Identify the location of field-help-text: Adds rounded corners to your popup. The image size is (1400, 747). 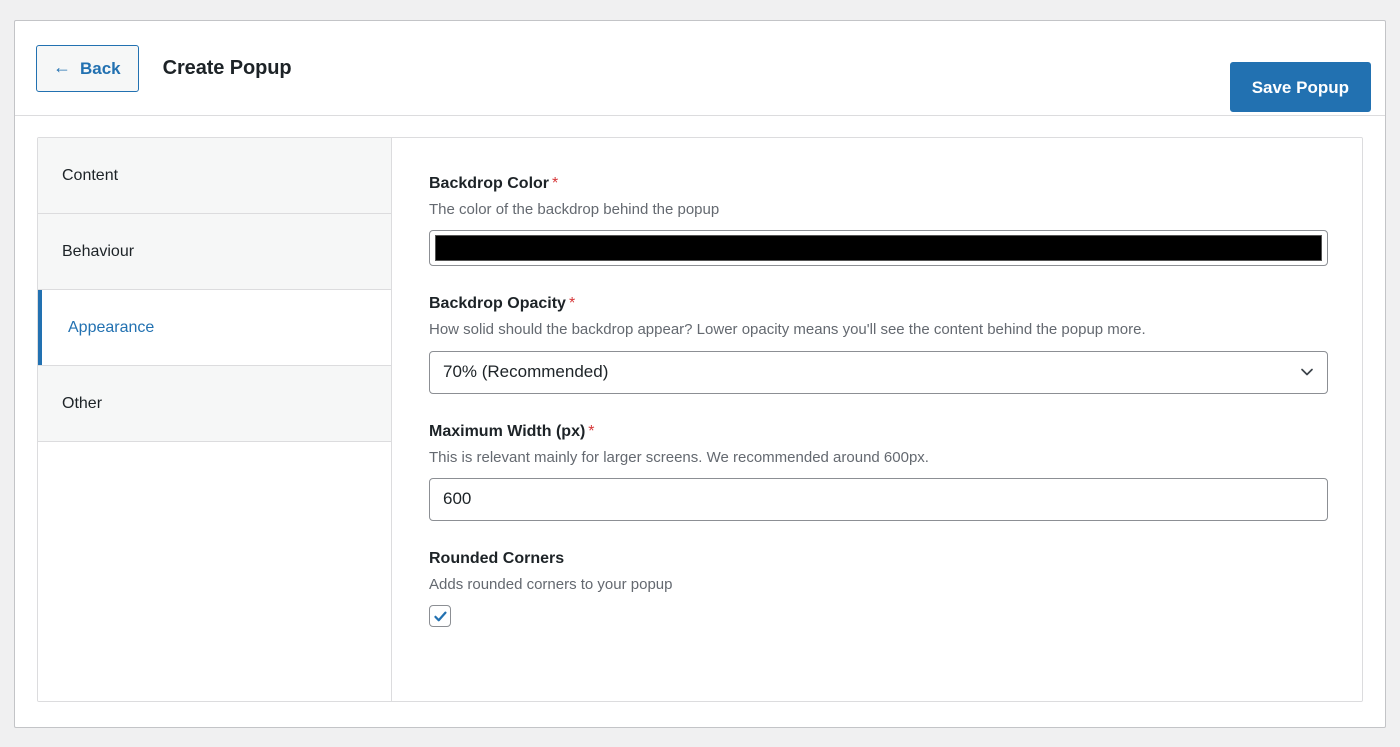
(551, 584).